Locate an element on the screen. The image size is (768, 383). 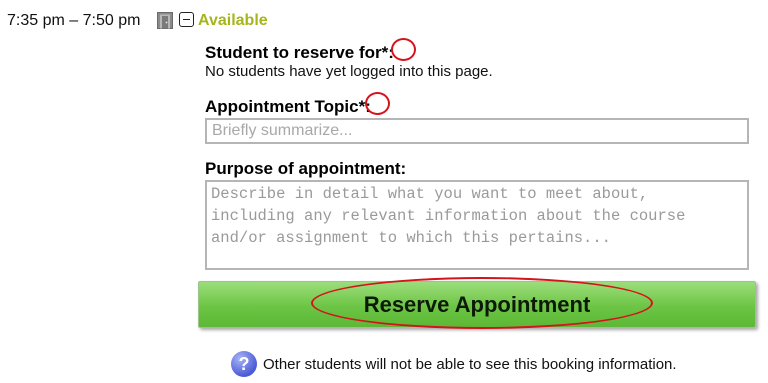
topic-input is located at coordinates (477, 131).